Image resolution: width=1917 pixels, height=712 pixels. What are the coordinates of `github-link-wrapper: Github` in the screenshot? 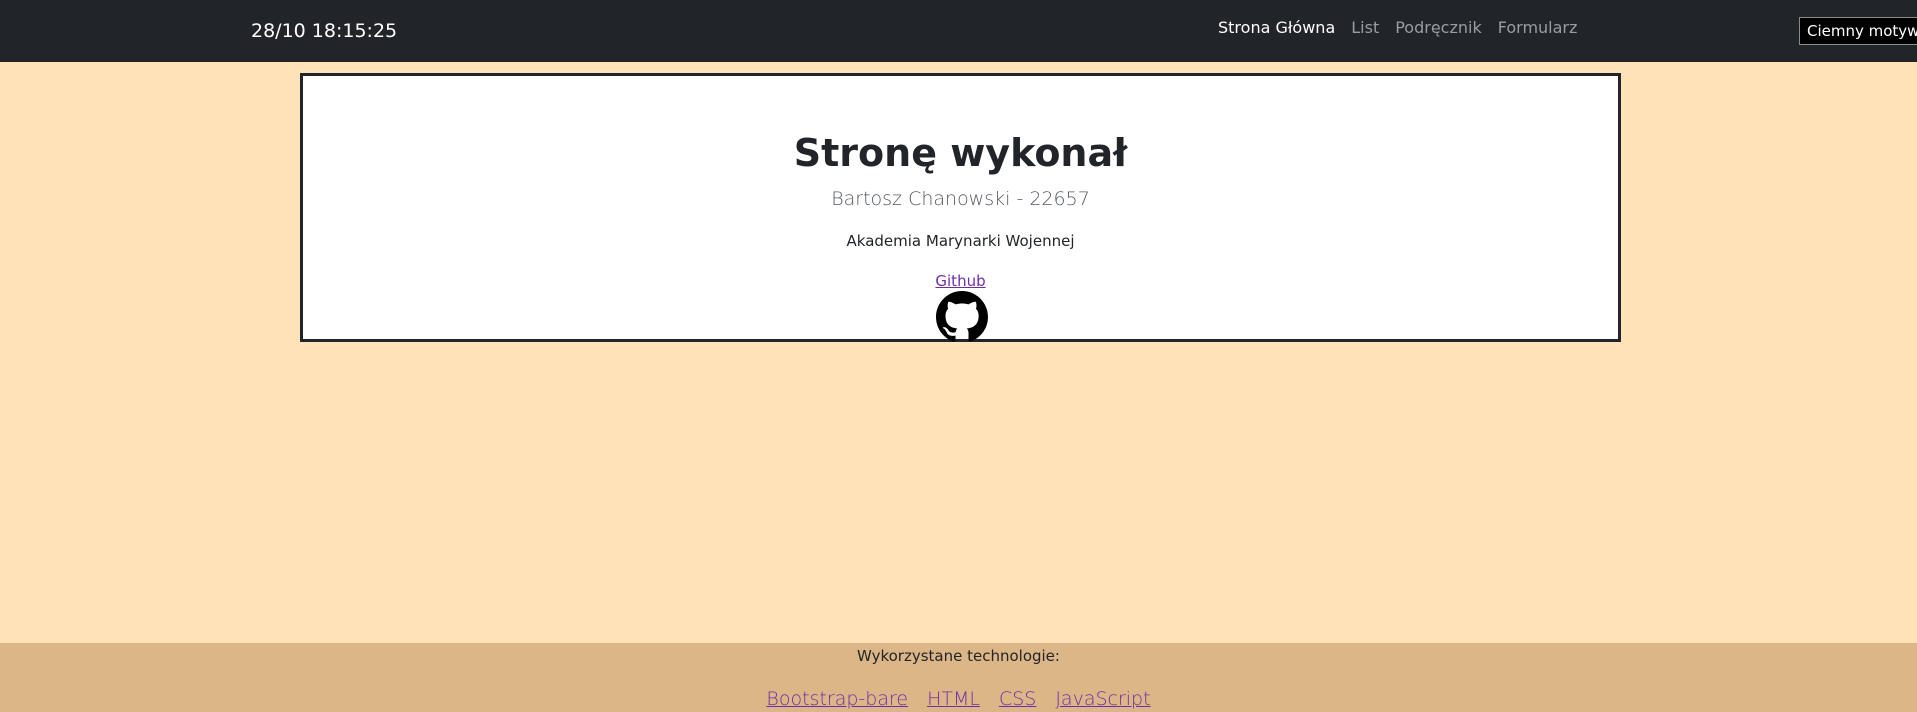 It's located at (960, 281).